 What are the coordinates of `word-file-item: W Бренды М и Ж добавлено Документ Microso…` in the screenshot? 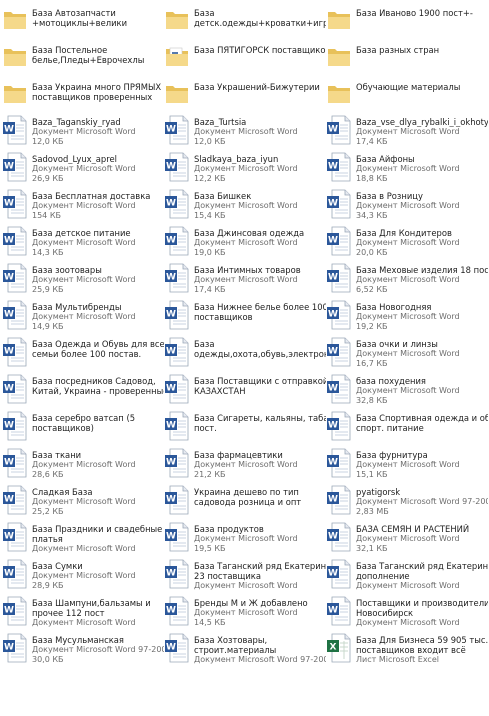 It's located at (245, 612).